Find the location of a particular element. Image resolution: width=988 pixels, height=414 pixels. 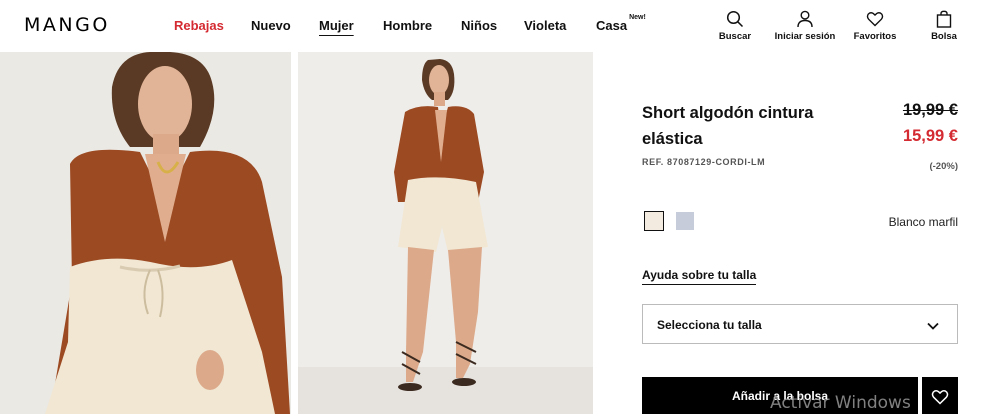

favorites-button: Favoritos is located at coordinates (875, 26).